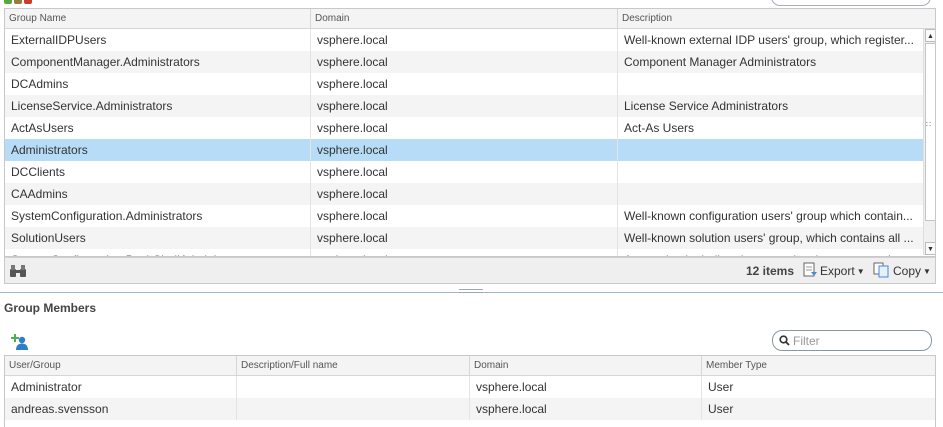 The image size is (943, 427). What do you see at coordinates (158, 150) in the screenshot?
I see `group-name-cell: Administrators` at bounding box center [158, 150].